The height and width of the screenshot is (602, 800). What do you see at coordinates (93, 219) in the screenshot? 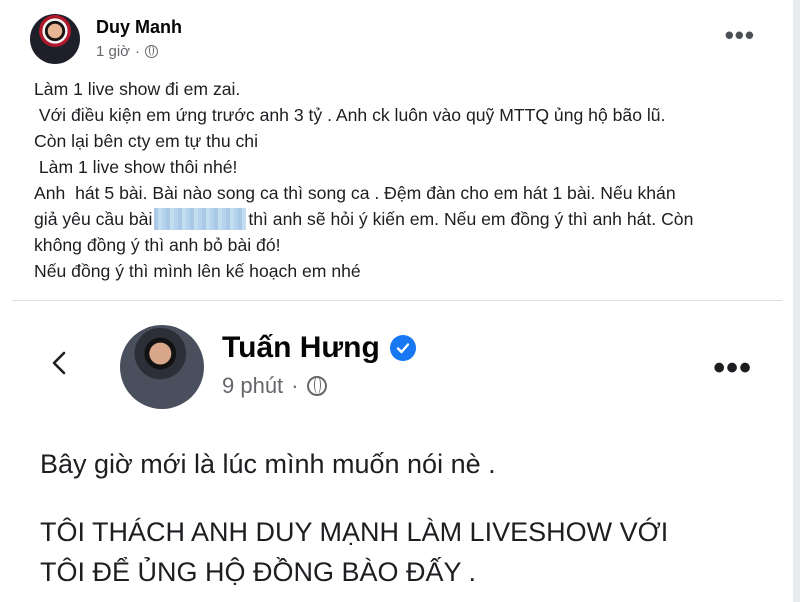
I see `post-line-part: giả yêu cầu bài` at bounding box center [93, 219].